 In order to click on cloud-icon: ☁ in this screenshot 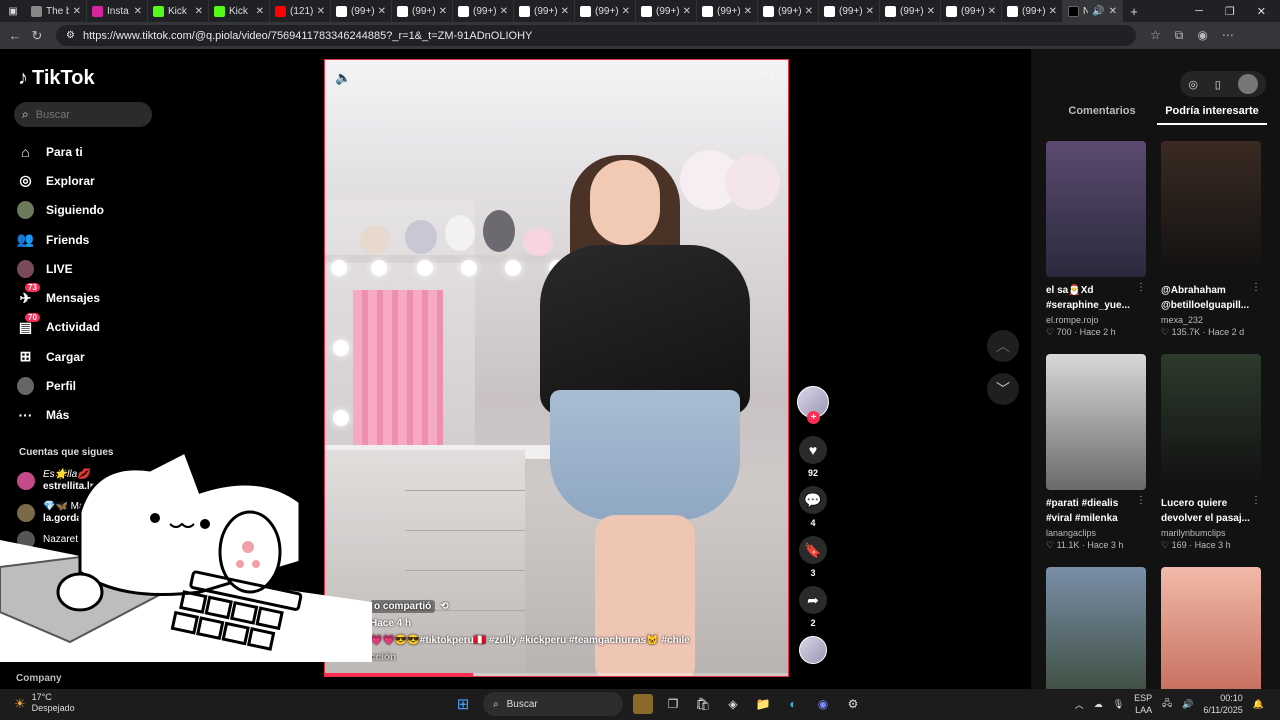, I will do `click(1098, 704)`.